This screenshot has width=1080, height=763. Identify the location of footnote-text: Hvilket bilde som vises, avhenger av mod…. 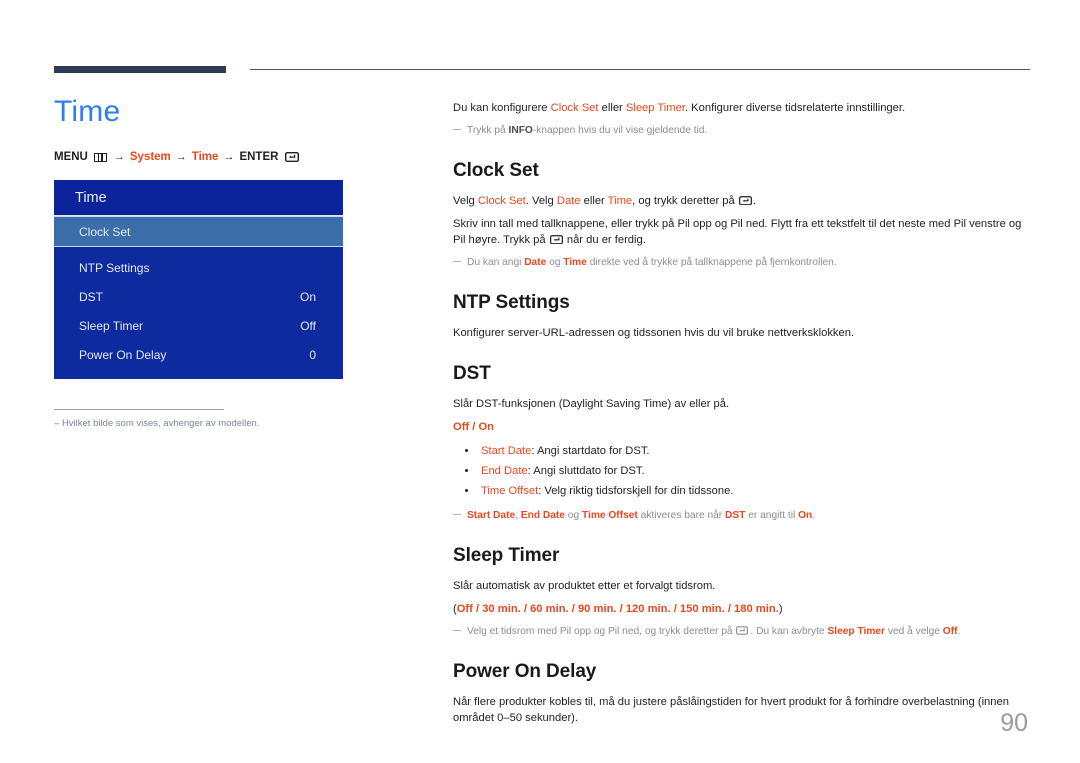
(160, 423).